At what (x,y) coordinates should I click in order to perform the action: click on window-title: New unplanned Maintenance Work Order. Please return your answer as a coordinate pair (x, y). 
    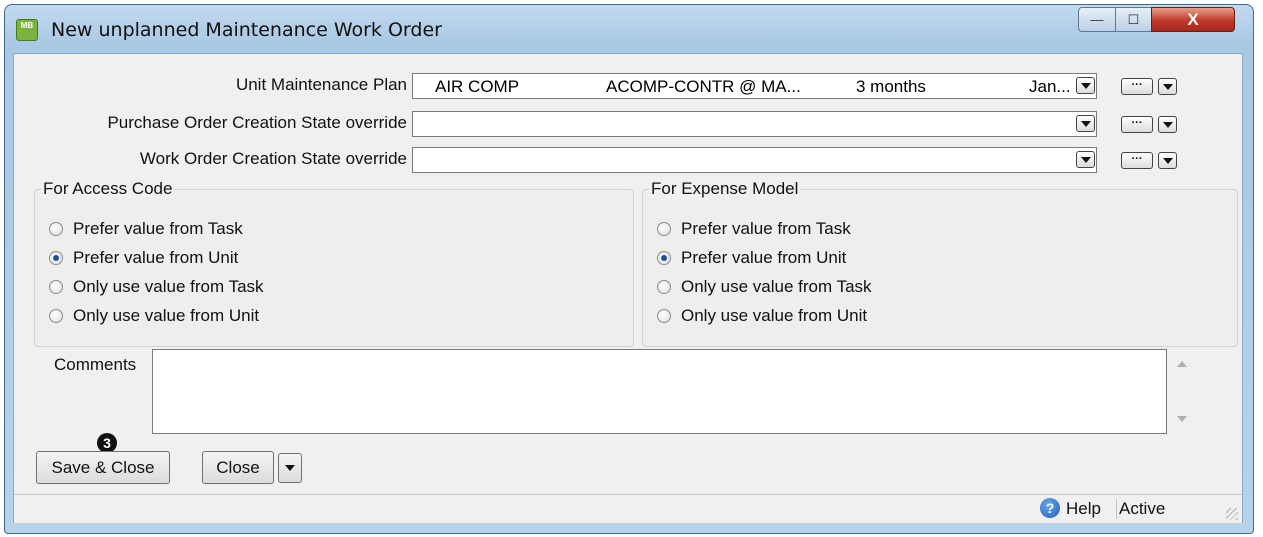
    Looking at the image, I should click on (246, 30).